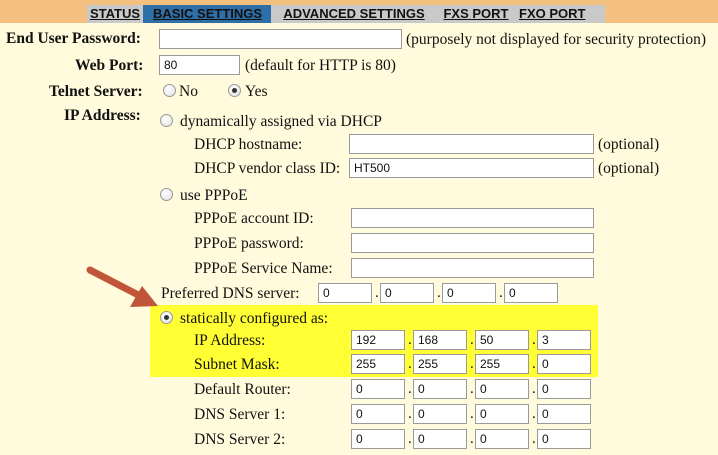 This screenshot has width=718, height=455. I want to click on pppoe-service-label: PPPoE Service Name:, so click(263, 268).